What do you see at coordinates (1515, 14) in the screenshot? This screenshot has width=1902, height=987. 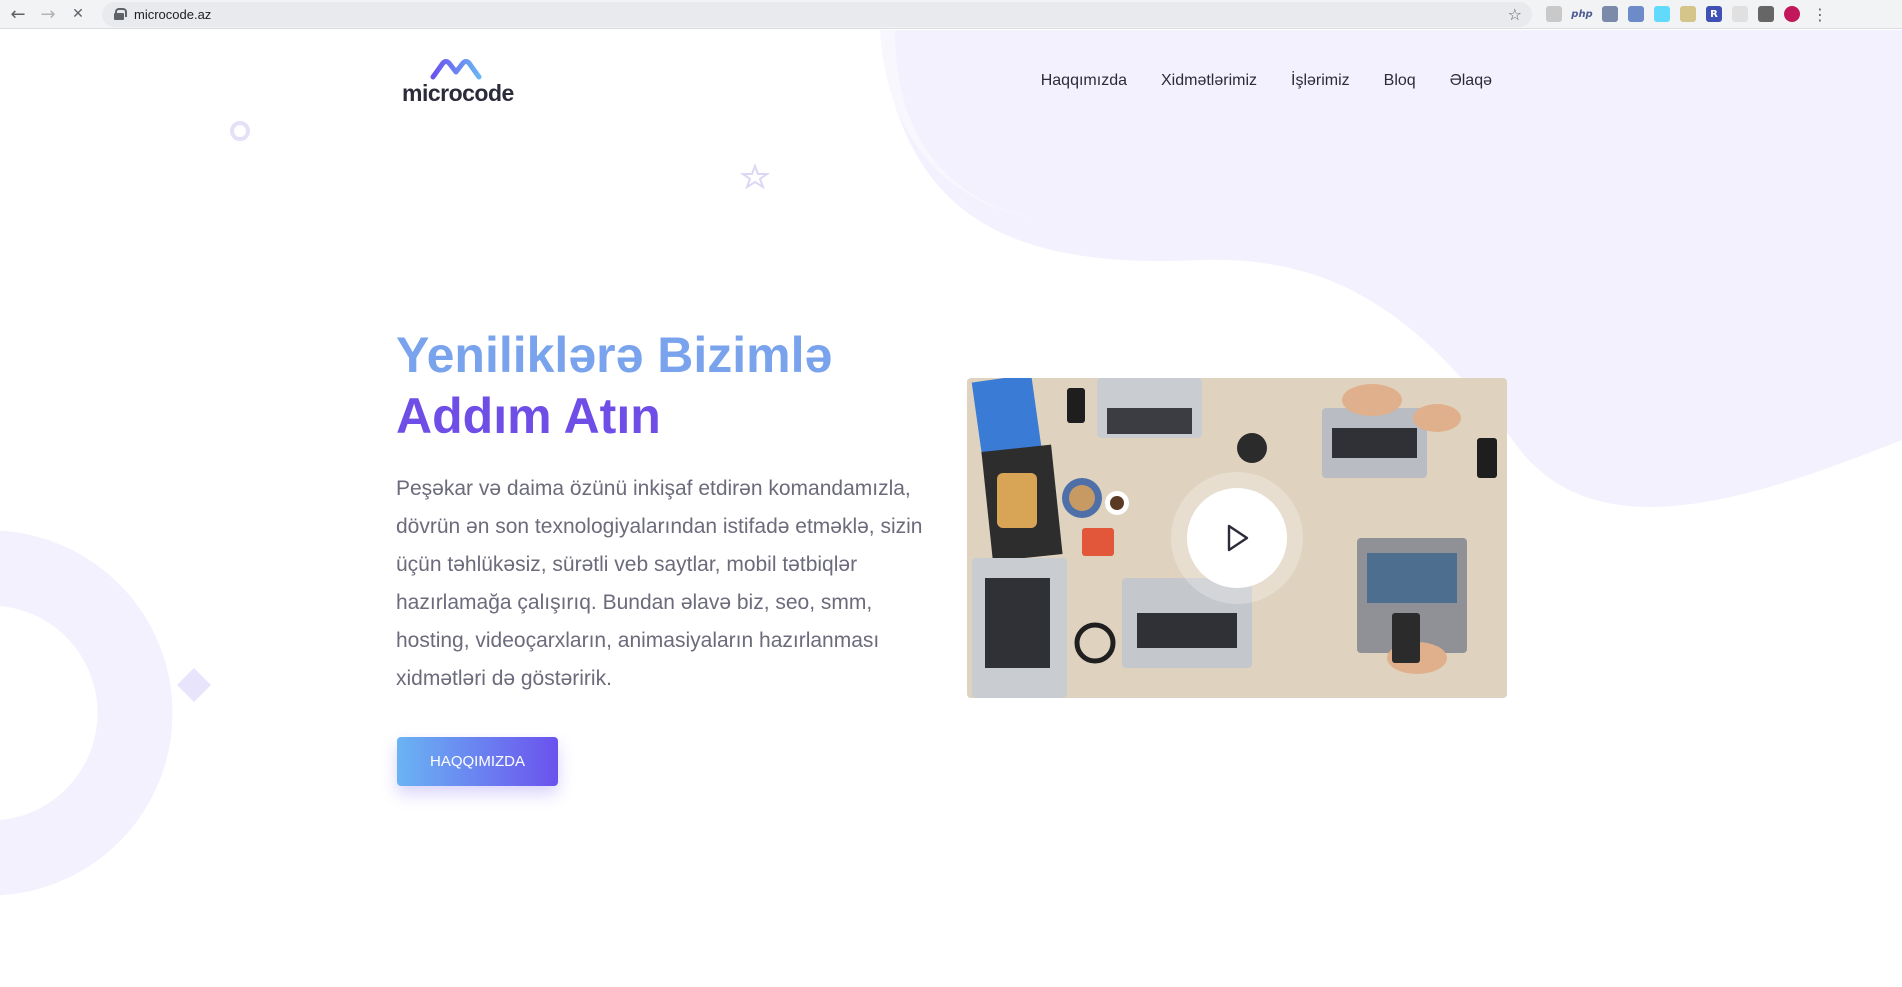 I see `bookmark-star-icon: ☆` at bounding box center [1515, 14].